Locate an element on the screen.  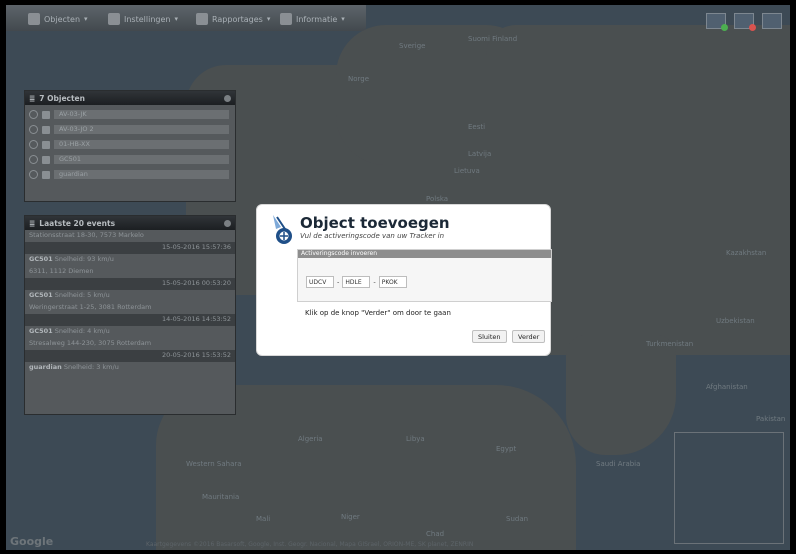
event-time: 15-05-2016 00:53:20 is located at coordinates (130, 284).